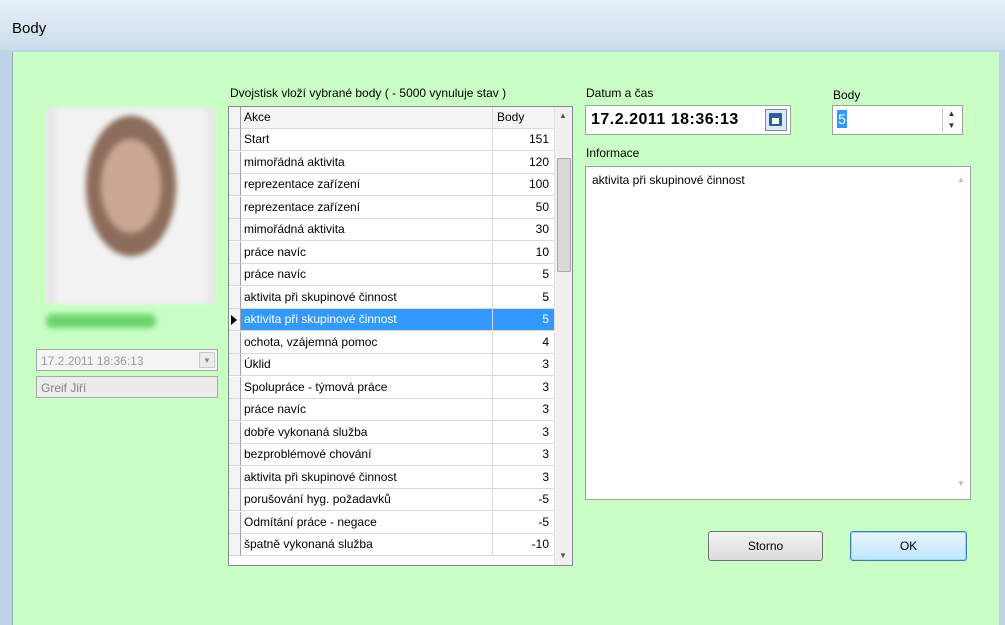  I want to click on column-header-body: Body, so click(524, 118).